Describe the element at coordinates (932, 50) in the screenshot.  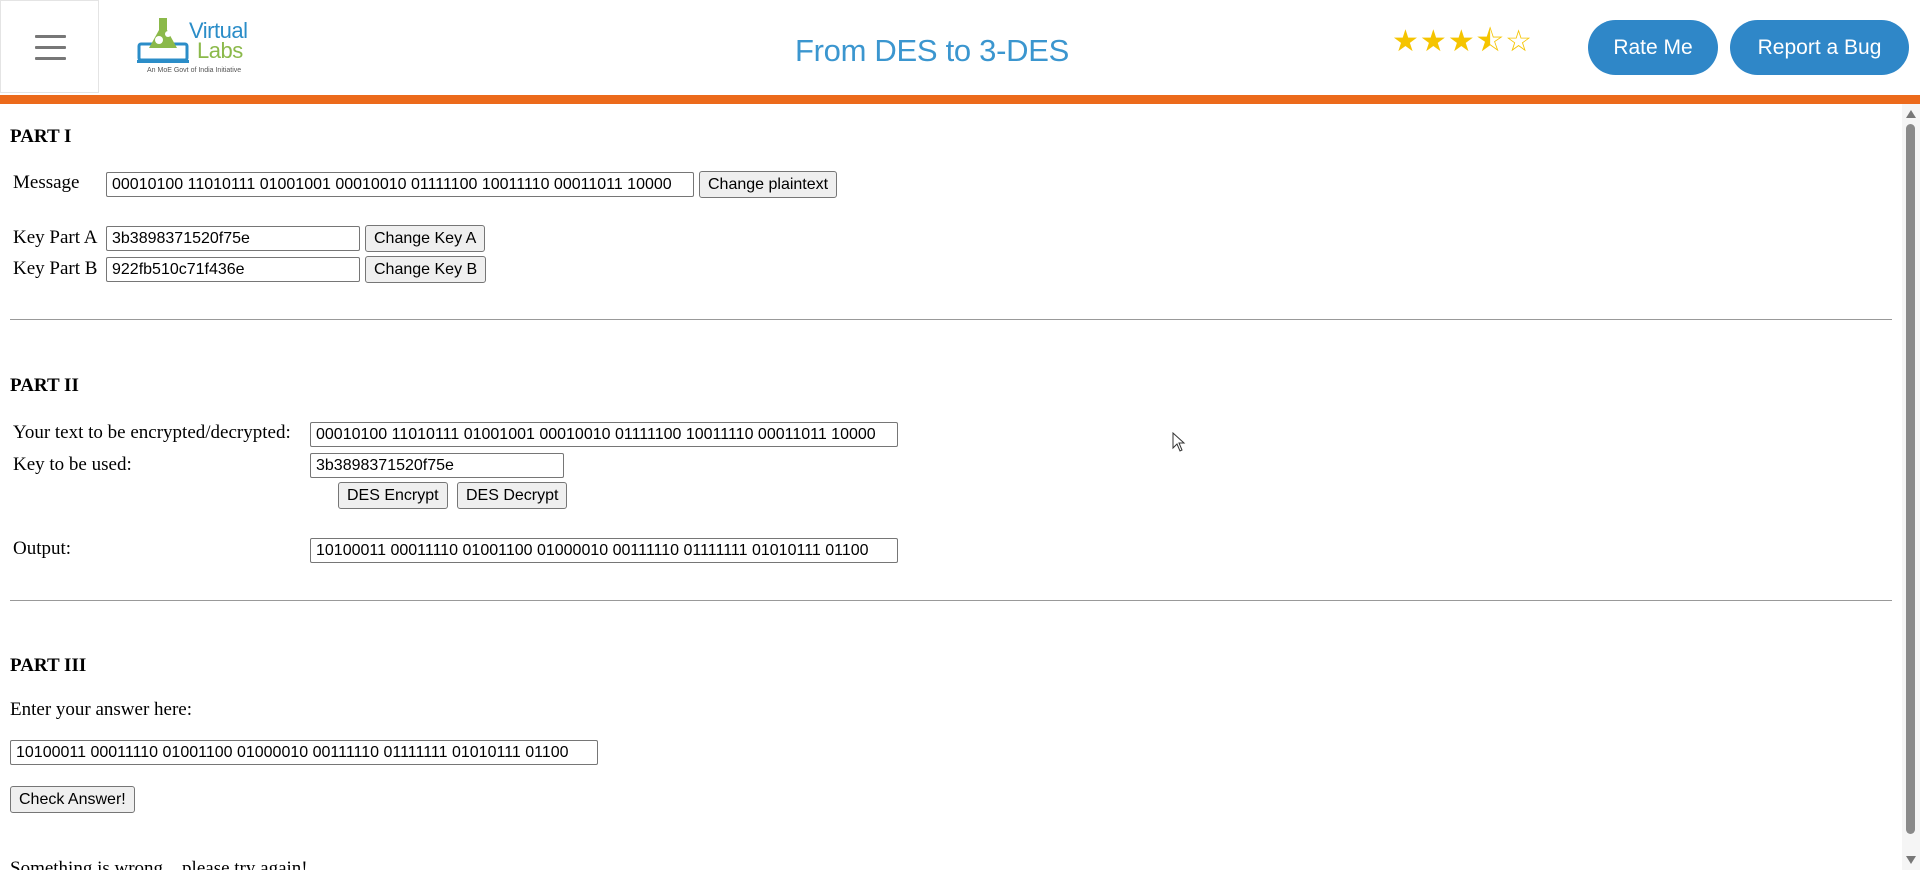
I see `page-title: From DES to 3-DES` at that location.